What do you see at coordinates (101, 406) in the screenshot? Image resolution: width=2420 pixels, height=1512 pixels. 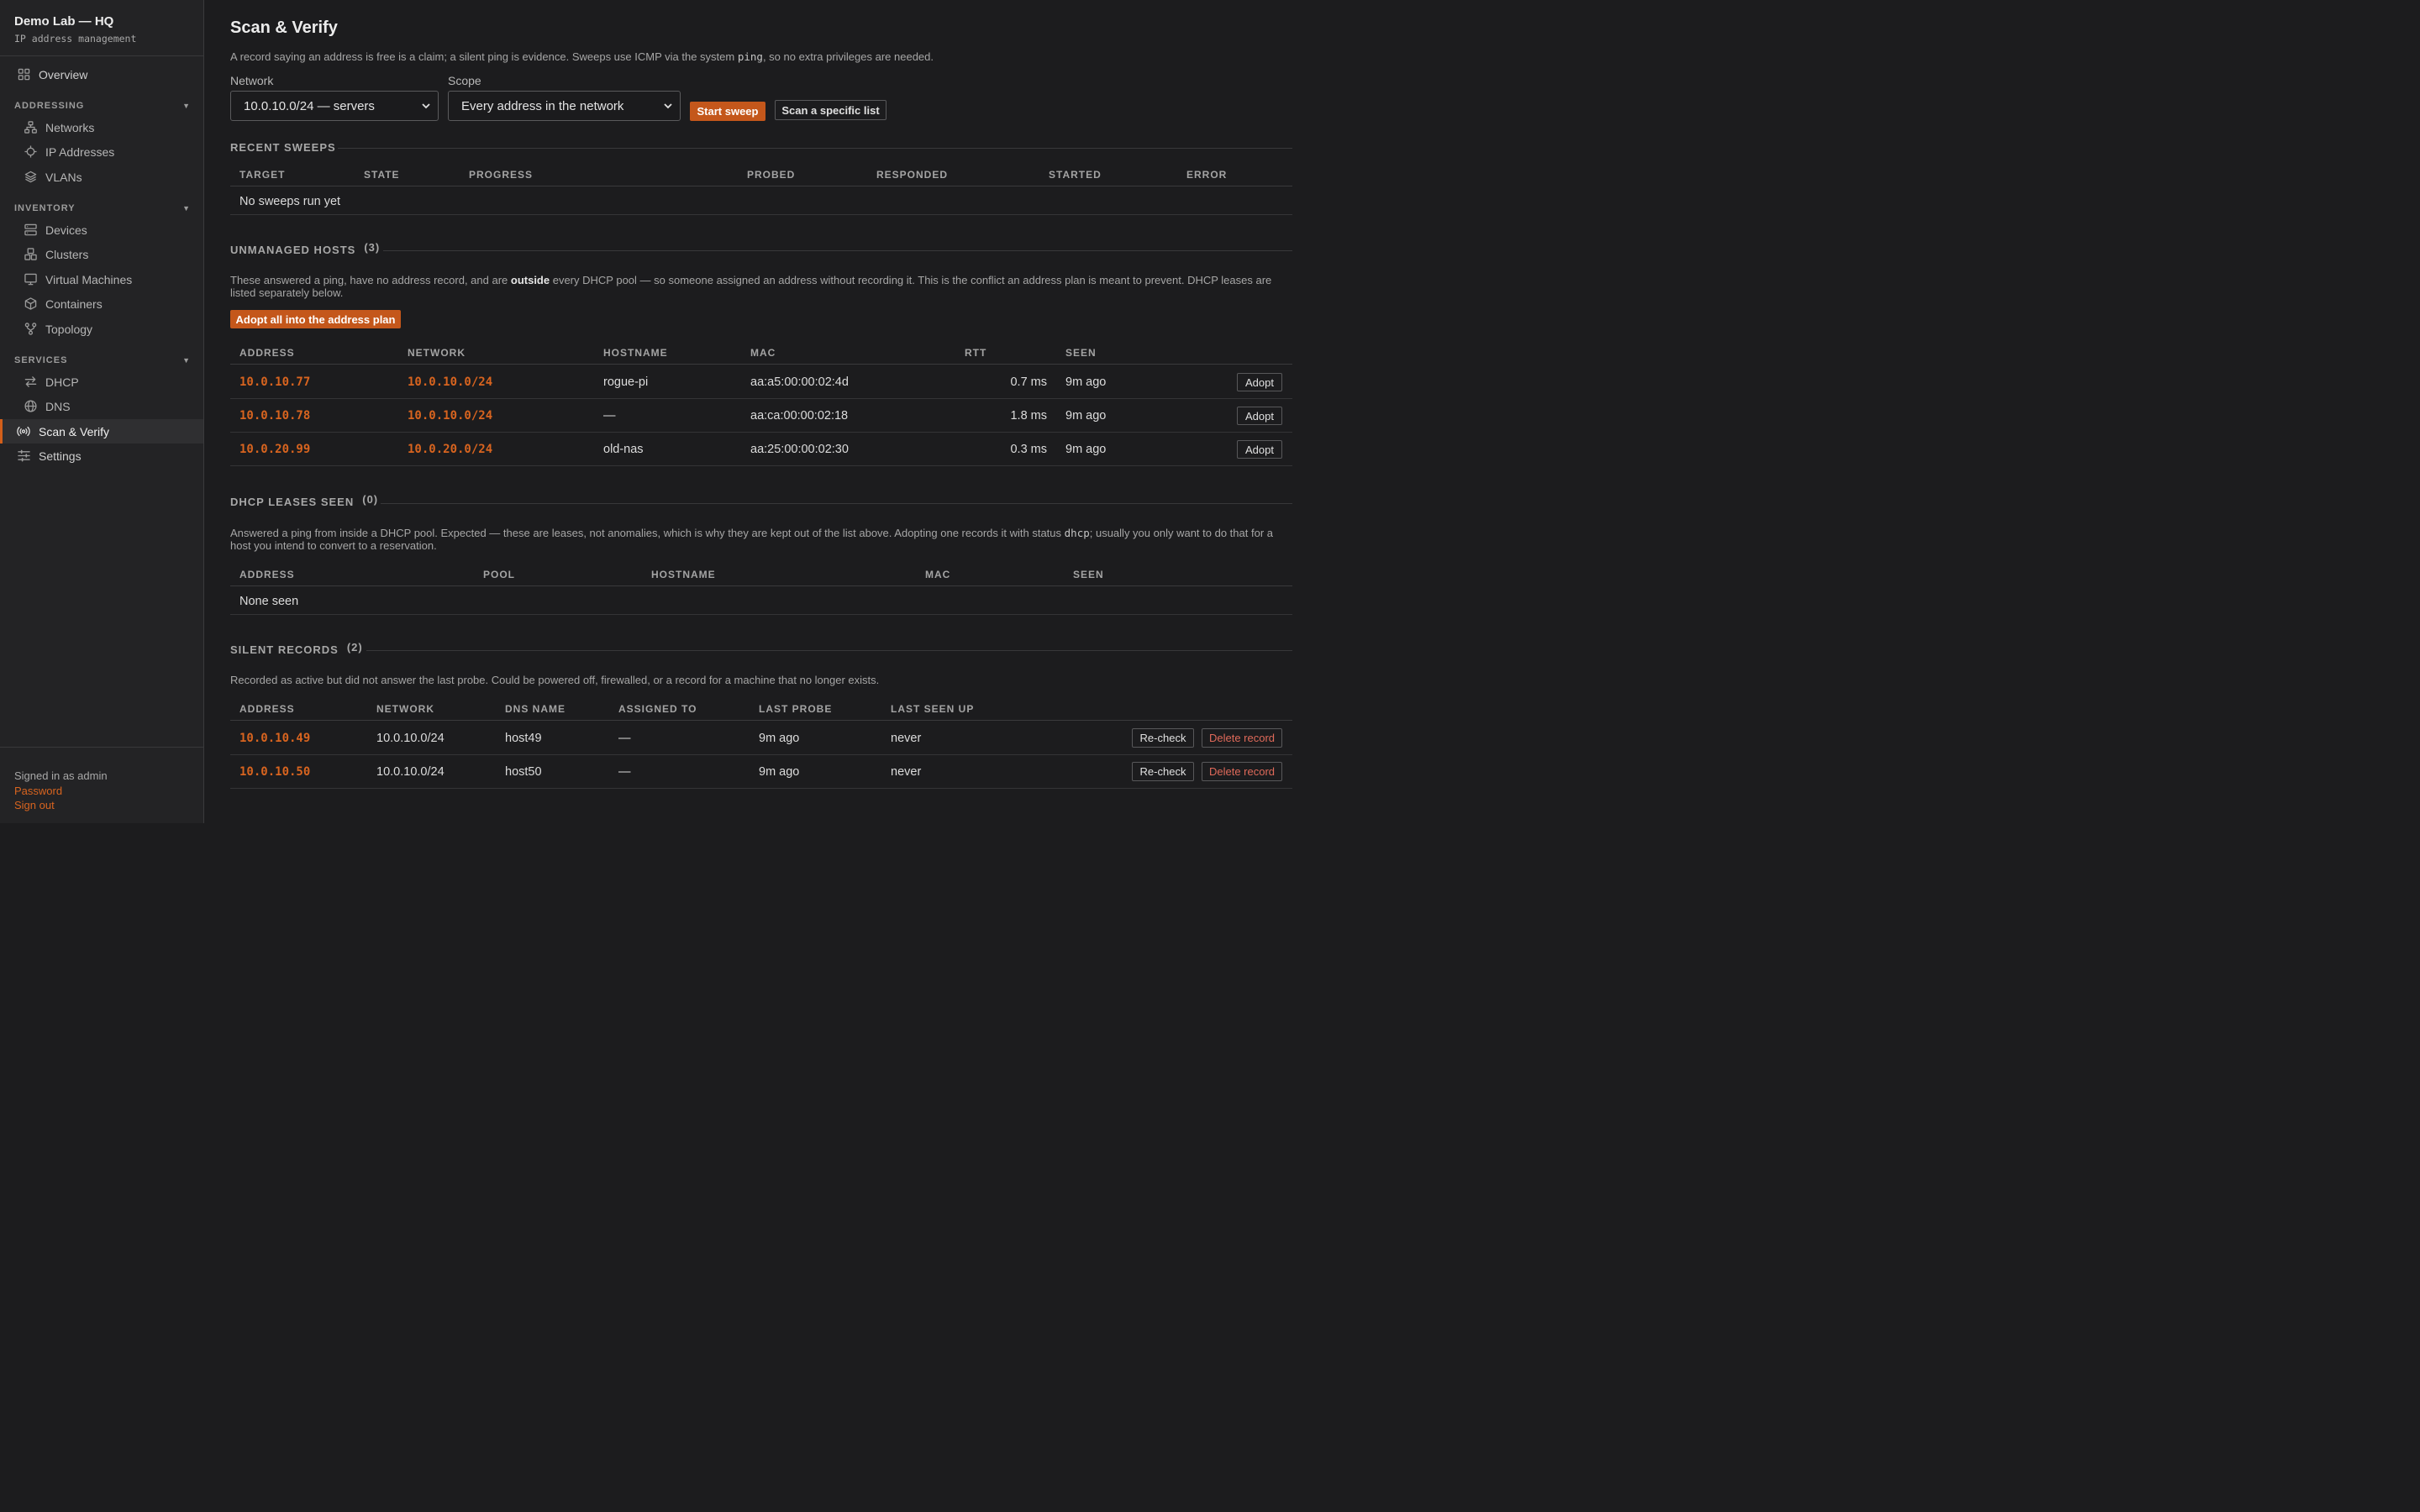 I see `sidebar-item-dns: DNS` at bounding box center [101, 406].